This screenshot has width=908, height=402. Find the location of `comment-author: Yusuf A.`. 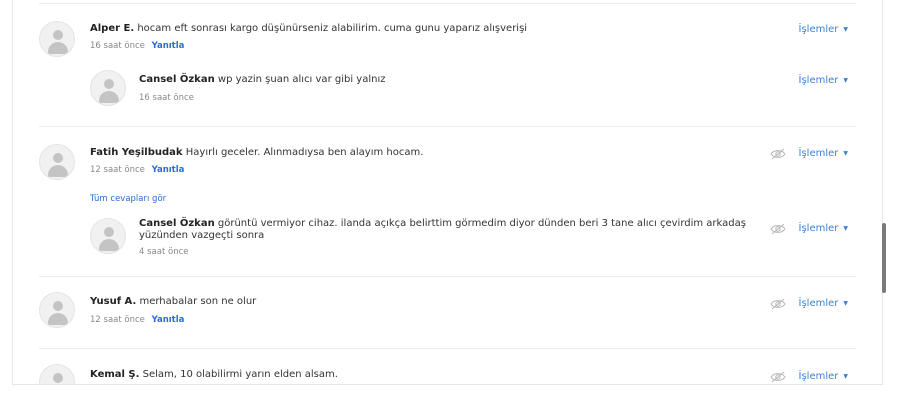

comment-author: Yusuf A. is located at coordinates (113, 301).